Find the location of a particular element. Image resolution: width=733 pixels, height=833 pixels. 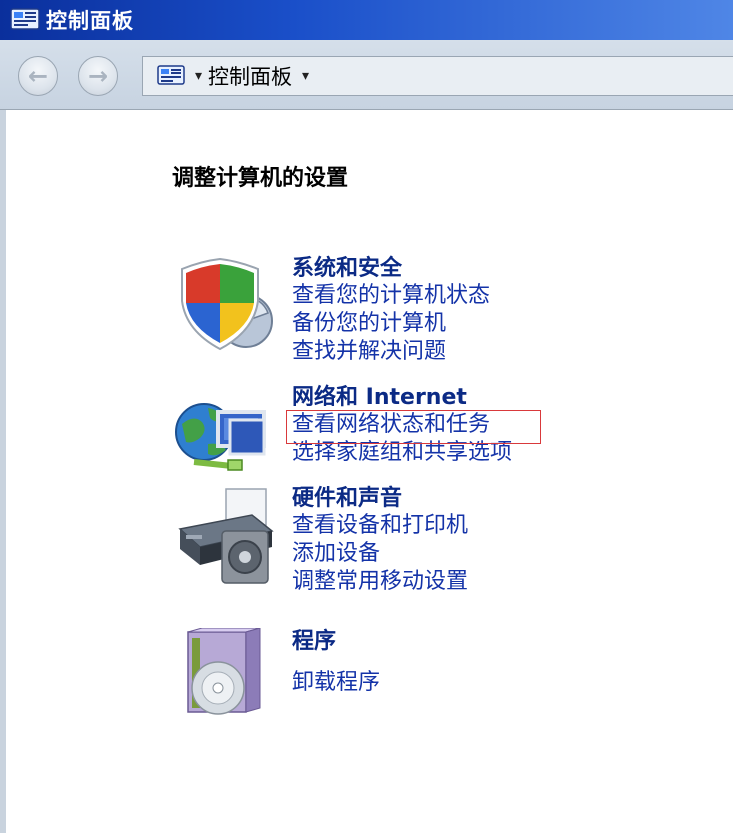

category-title-network-internet: 网络和 Internet is located at coordinates (402, 397).